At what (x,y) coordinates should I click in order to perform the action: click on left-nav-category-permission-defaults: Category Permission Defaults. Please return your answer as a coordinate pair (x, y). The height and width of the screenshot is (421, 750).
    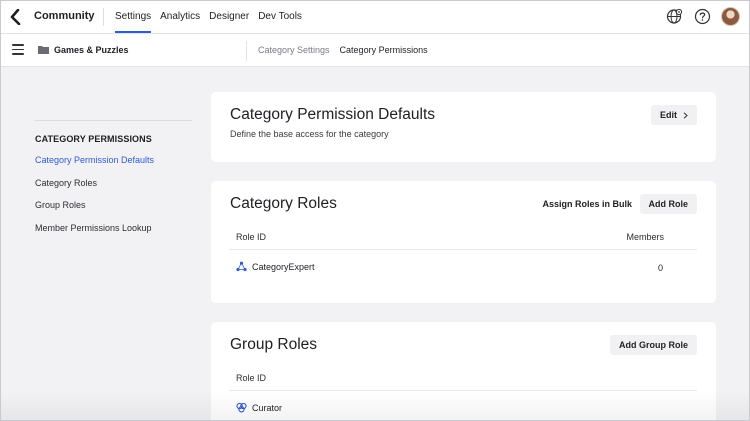
    Looking at the image, I should click on (113, 166).